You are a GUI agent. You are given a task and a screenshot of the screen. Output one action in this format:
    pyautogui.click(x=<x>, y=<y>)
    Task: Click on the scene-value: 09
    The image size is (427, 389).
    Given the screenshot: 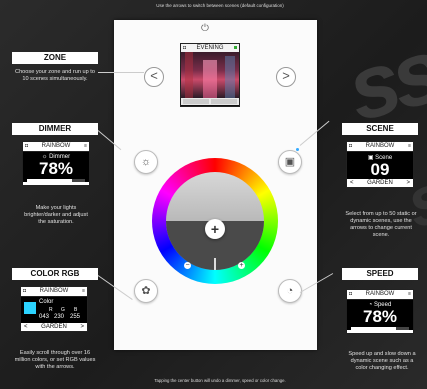 What is the action you would take?
    pyautogui.click(x=380, y=169)
    